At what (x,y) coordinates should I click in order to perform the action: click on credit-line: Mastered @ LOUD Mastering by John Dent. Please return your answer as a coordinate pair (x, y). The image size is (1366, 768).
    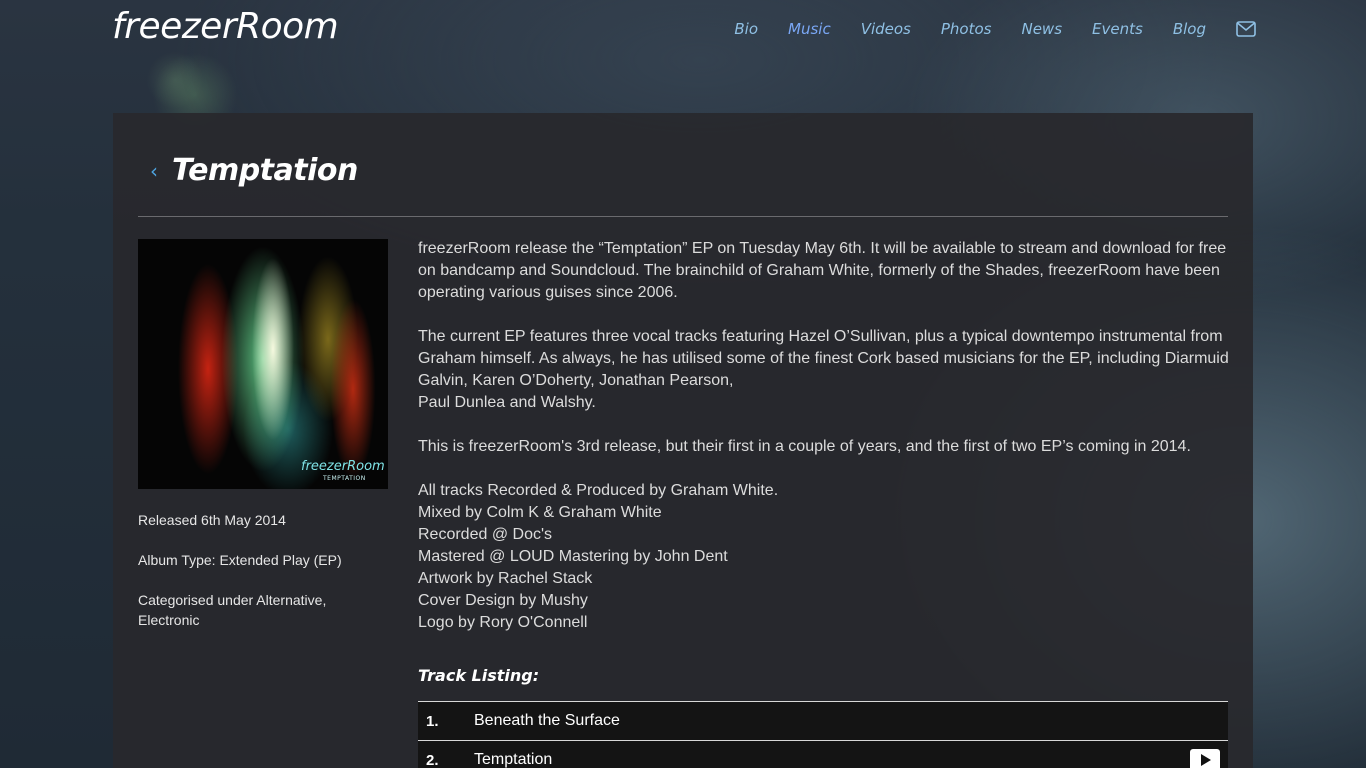
    Looking at the image, I should click on (573, 556).